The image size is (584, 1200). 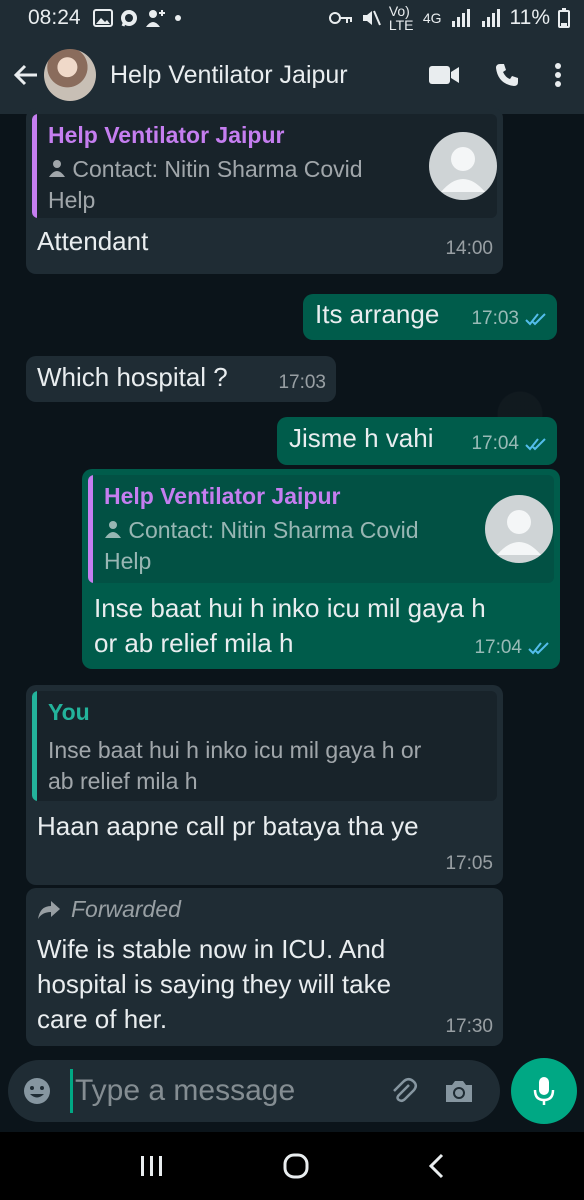 I want to click on status-time: 08:24, so click(x=54, y=17).